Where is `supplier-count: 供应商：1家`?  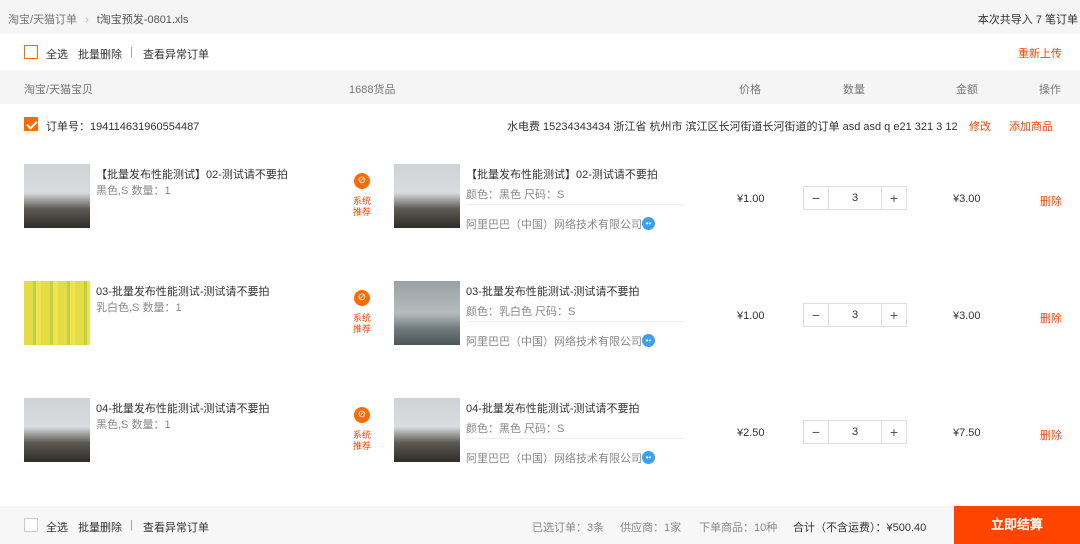 supplier-count: 供应商：1家 is located at coordinates (651, 528).